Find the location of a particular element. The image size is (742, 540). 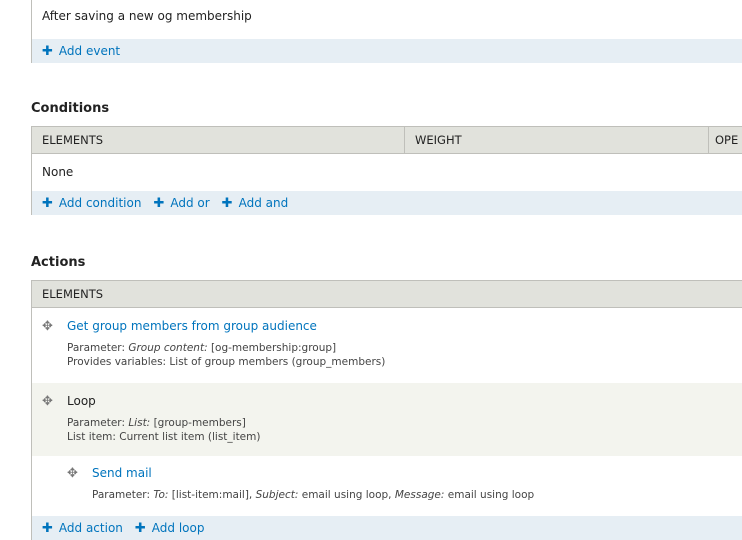

param-key: To: is located at coordinates (161, 495).